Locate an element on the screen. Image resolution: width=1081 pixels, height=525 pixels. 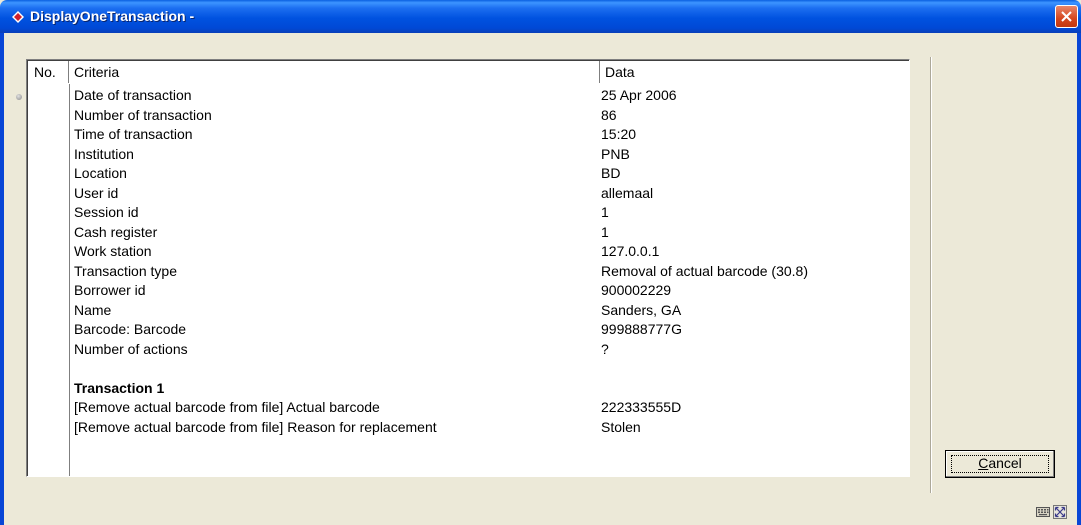
table-row is located at coordinates (469, 369).